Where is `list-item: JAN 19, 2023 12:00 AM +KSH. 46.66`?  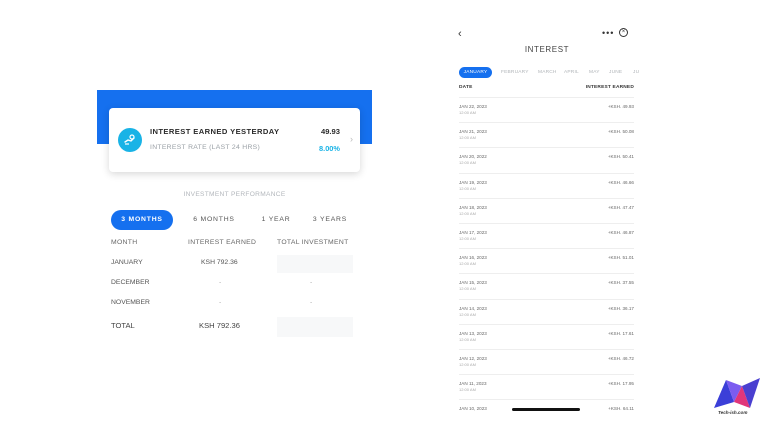 list-item: JAN 19, 2023 12:00 AM +KSH. 46.66 is located at coordinates (546, 185).